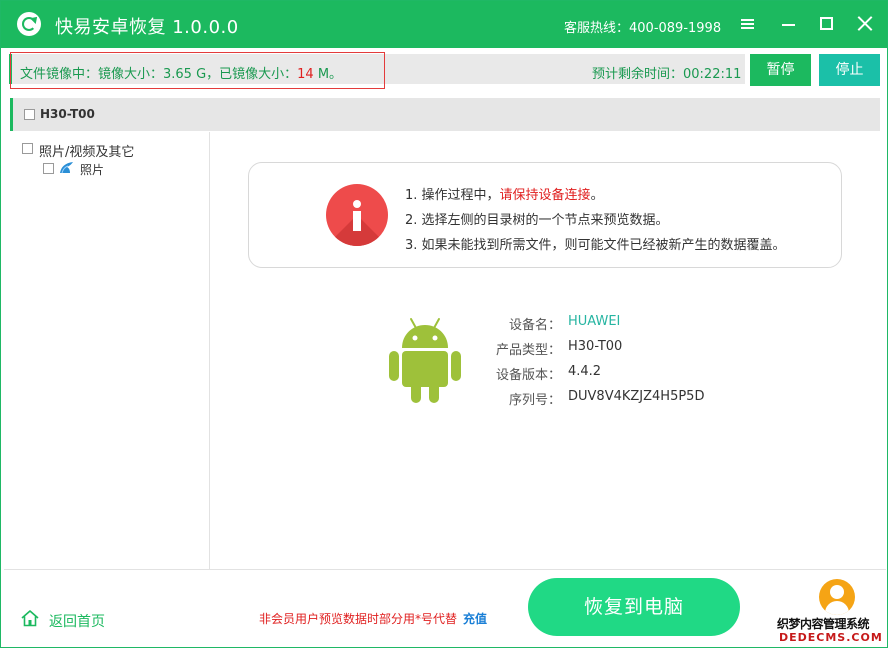 The width and height of the screenshot is (888, 648). Describe the element at coordinates (475, 618) in the screenshot. I see `recharge-link: 充值` at that location.